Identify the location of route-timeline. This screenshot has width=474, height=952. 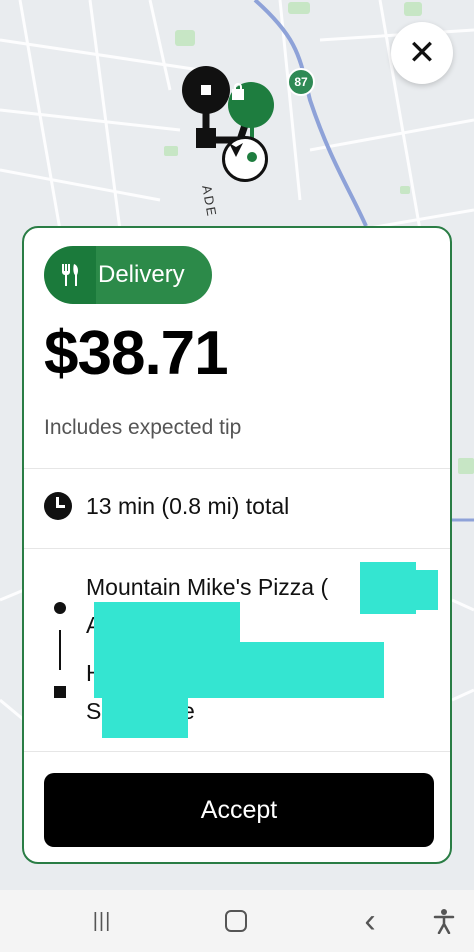
(60, 650).